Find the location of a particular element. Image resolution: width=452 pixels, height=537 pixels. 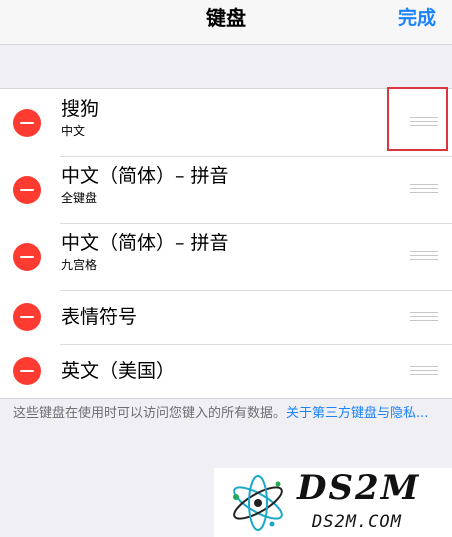

atom-logo-icon is located at coordinates (258, 503).